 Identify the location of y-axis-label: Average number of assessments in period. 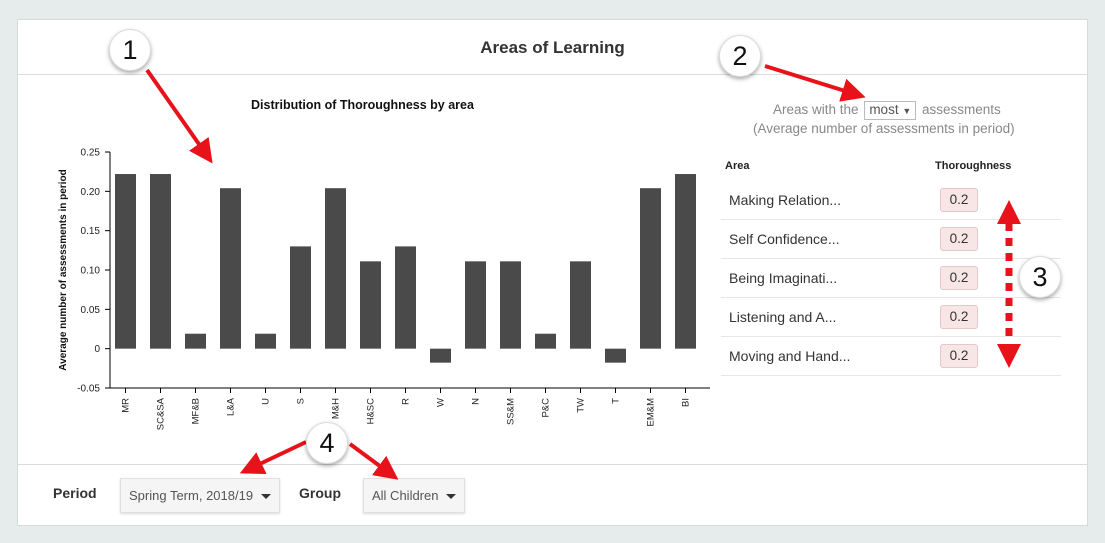
(63, 269).